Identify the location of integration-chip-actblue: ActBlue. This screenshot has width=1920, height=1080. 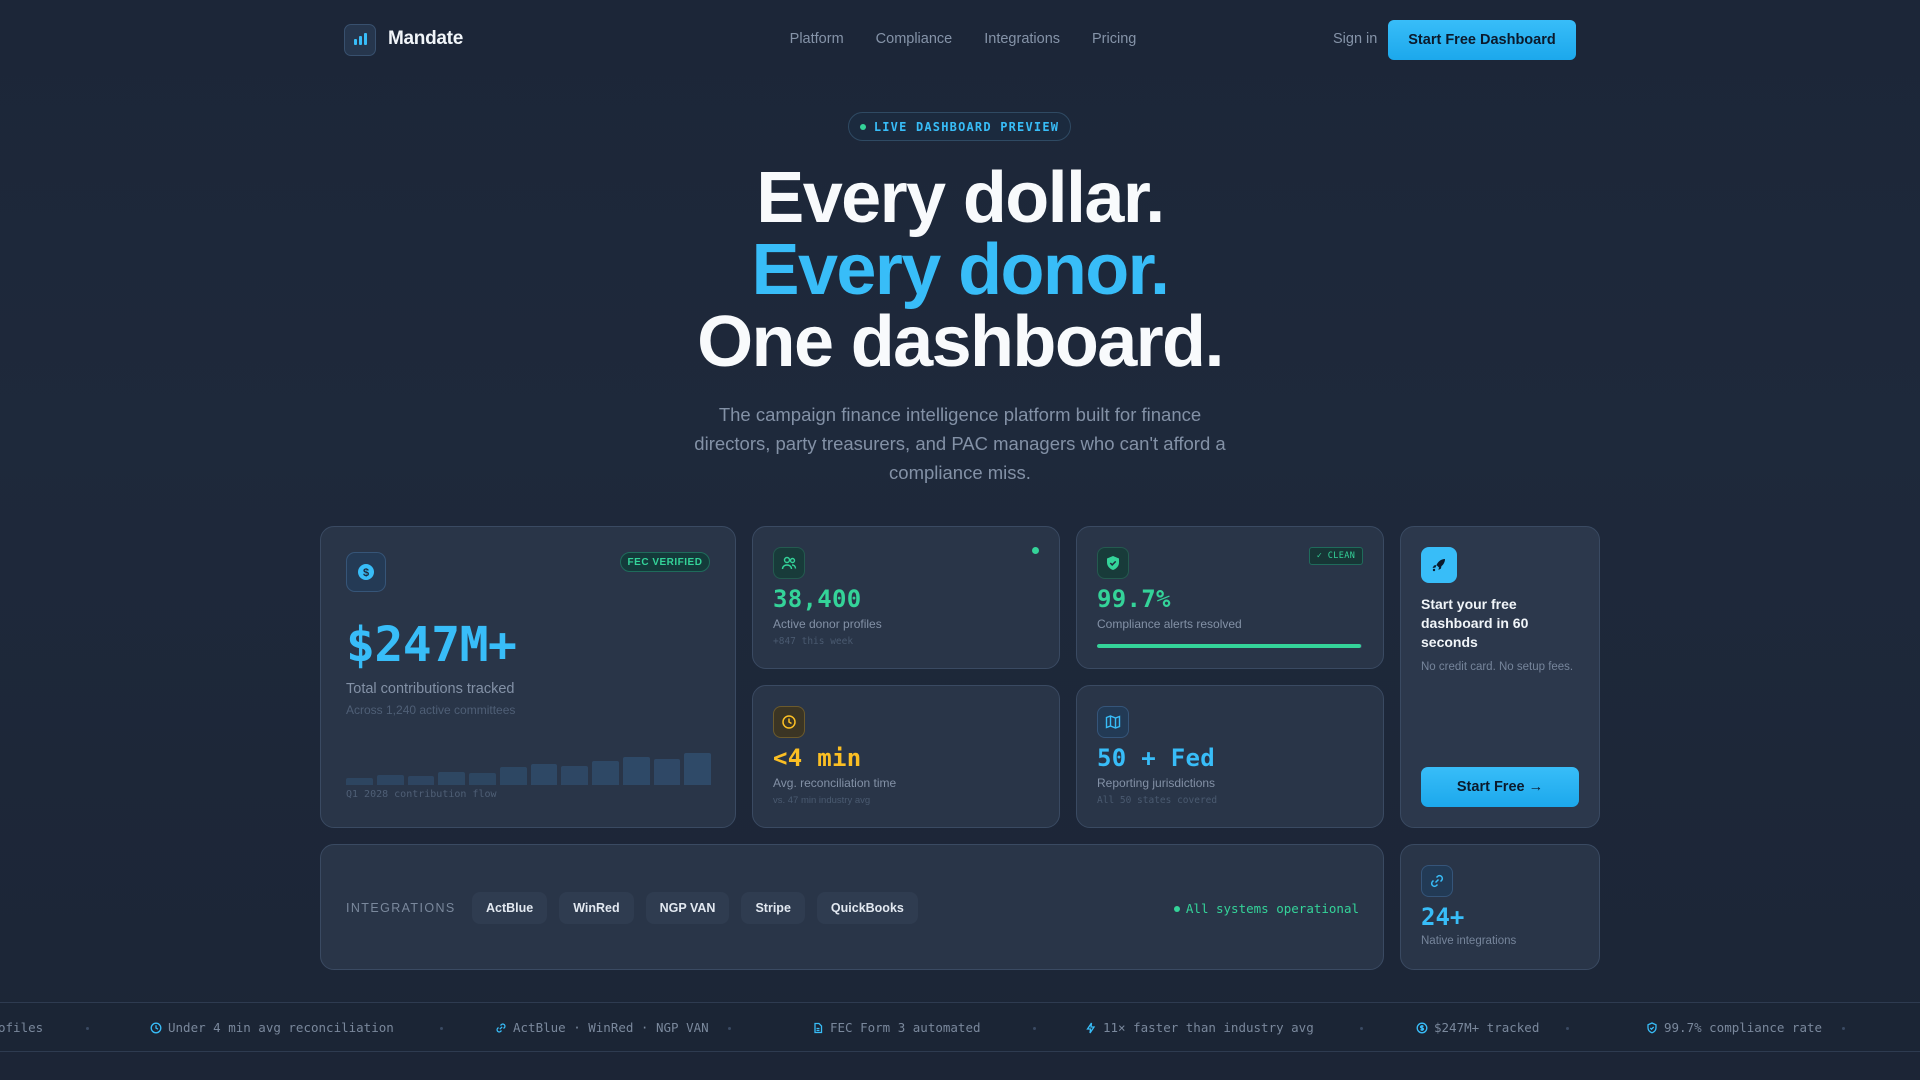
(510, 908).